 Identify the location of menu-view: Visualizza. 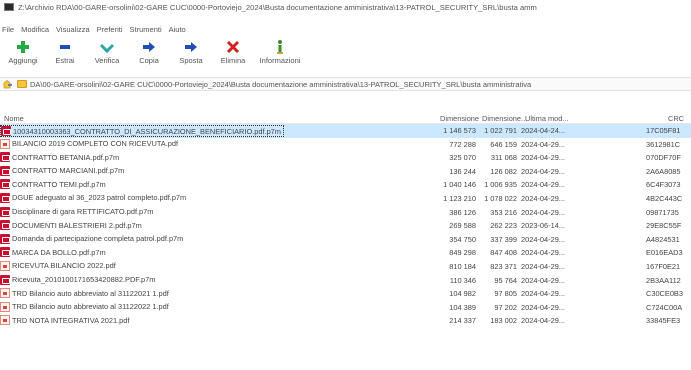
(73, 29).